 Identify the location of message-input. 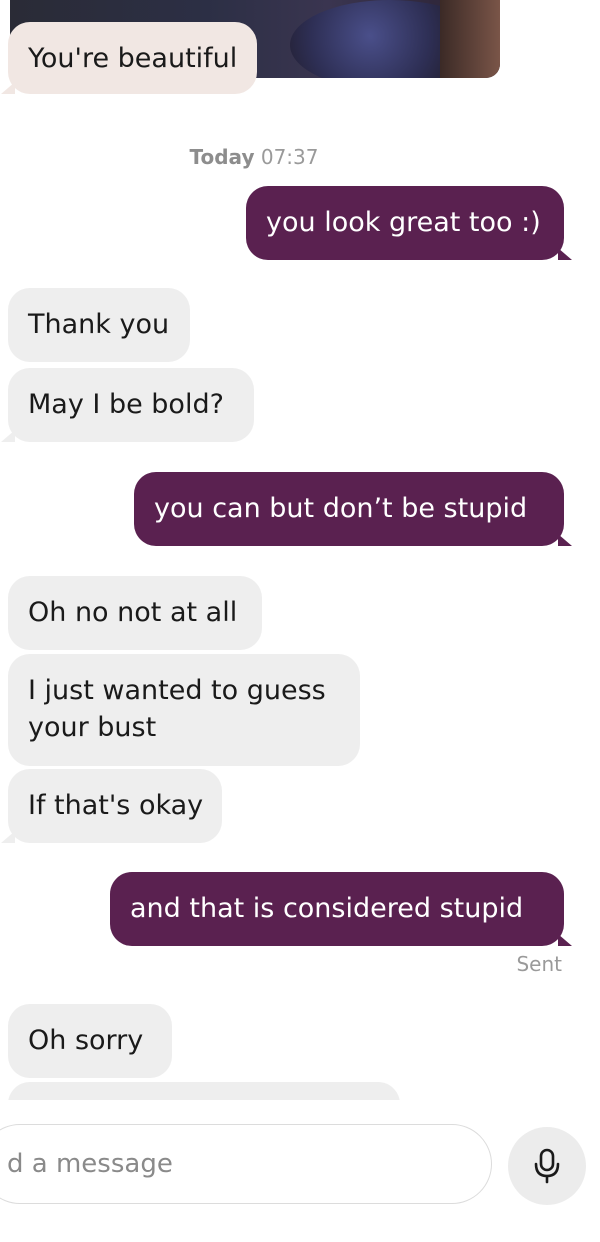
(246, 1164).